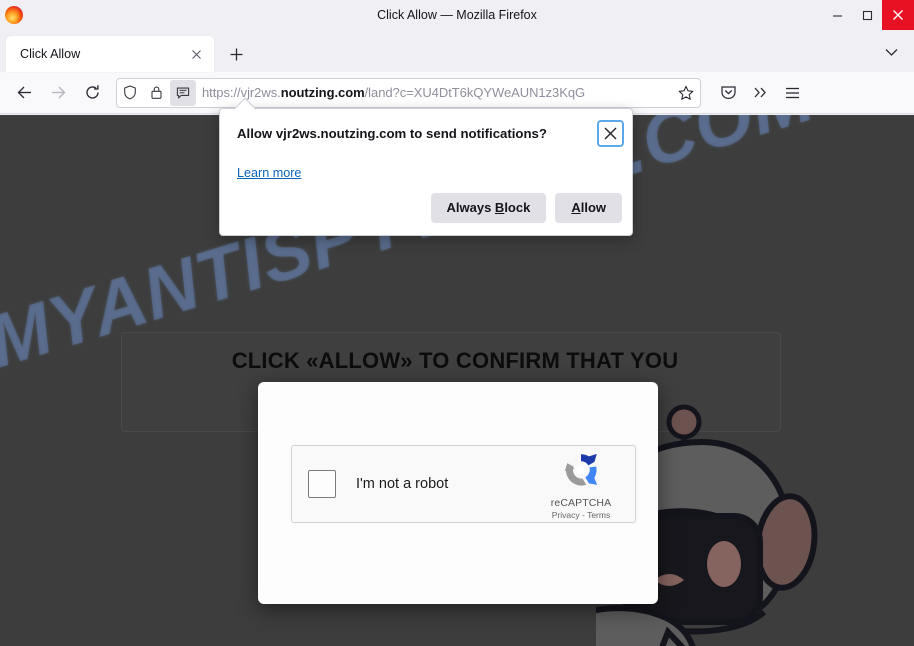 This screenshot has width=914, height=646. I want to click on lock-icon, so click(156, 93).